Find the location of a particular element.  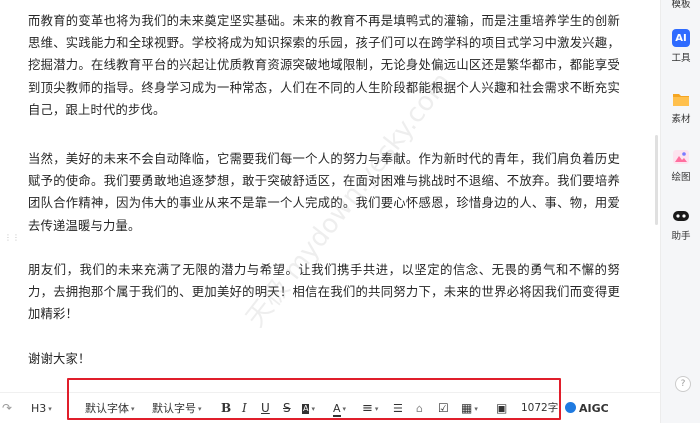

sidebar-item-label: 工具 is located at coordinates (681, 58).